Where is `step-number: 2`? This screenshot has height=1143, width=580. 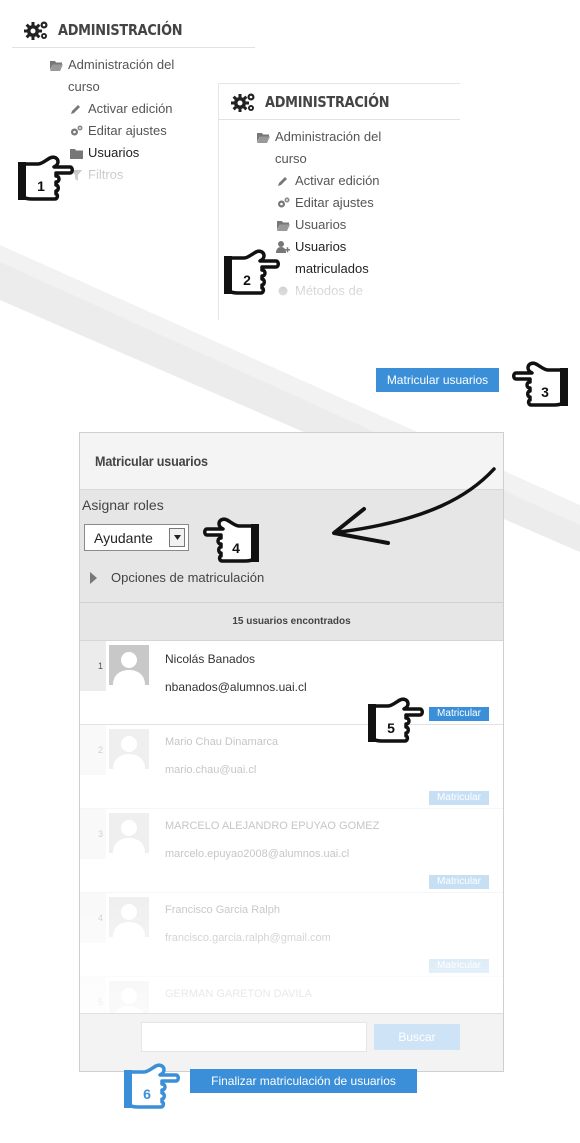 step-number: 2 is located at coordinates (247, 280).